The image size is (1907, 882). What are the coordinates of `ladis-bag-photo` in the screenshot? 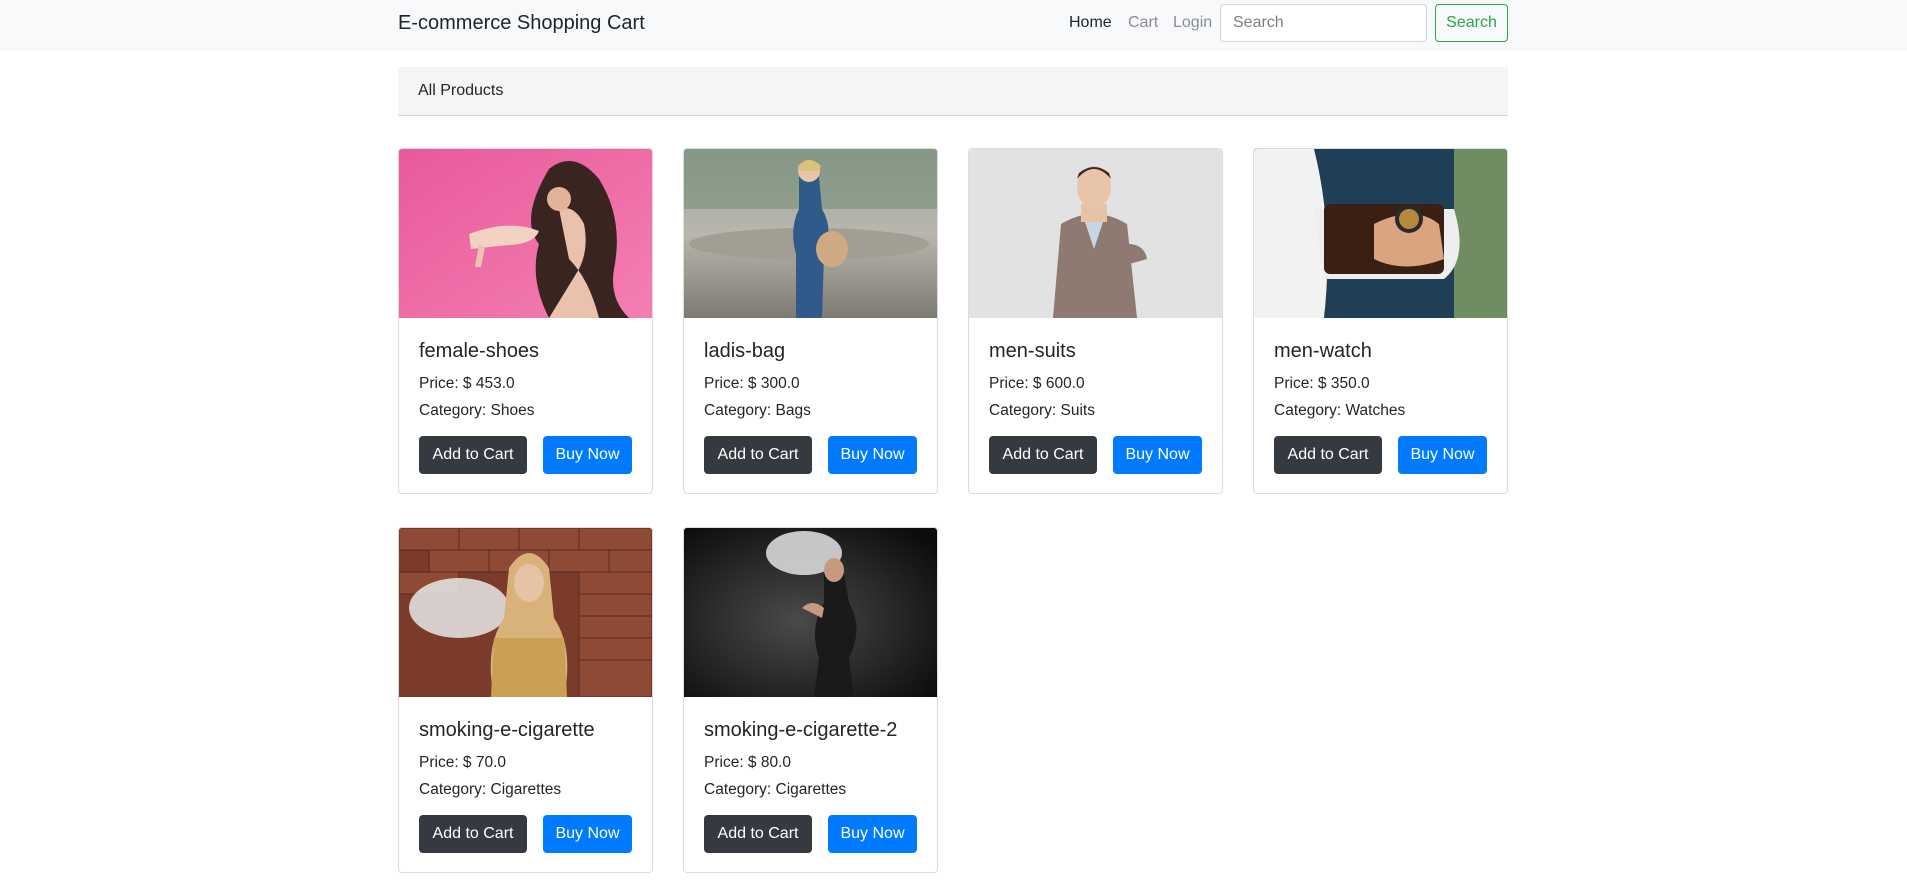 It's located at (810, 233).